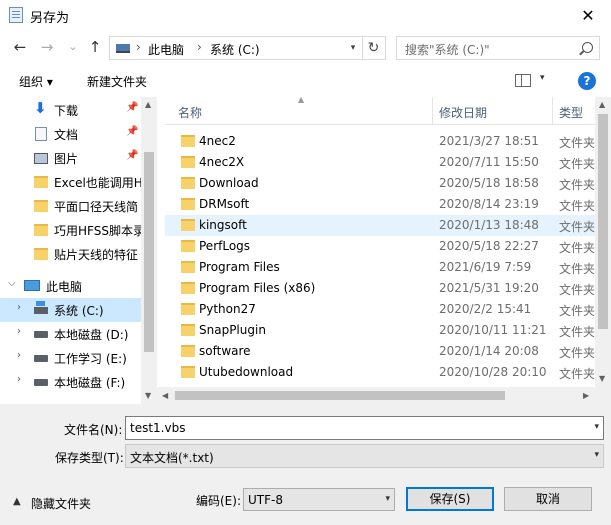 This screenshot has width=611, height=525. I want to click on sidebar-item-label: 巧用HFSS脚本录, so click(97, 231).